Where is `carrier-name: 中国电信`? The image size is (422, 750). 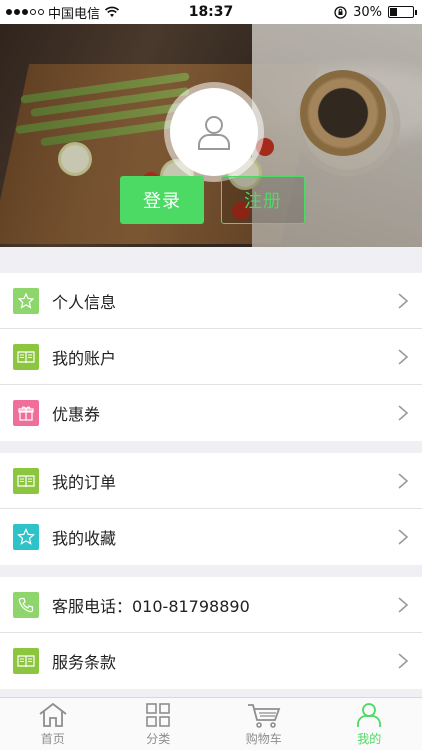 carrier-name: 中国电信 is located at coordinates (74, 14).